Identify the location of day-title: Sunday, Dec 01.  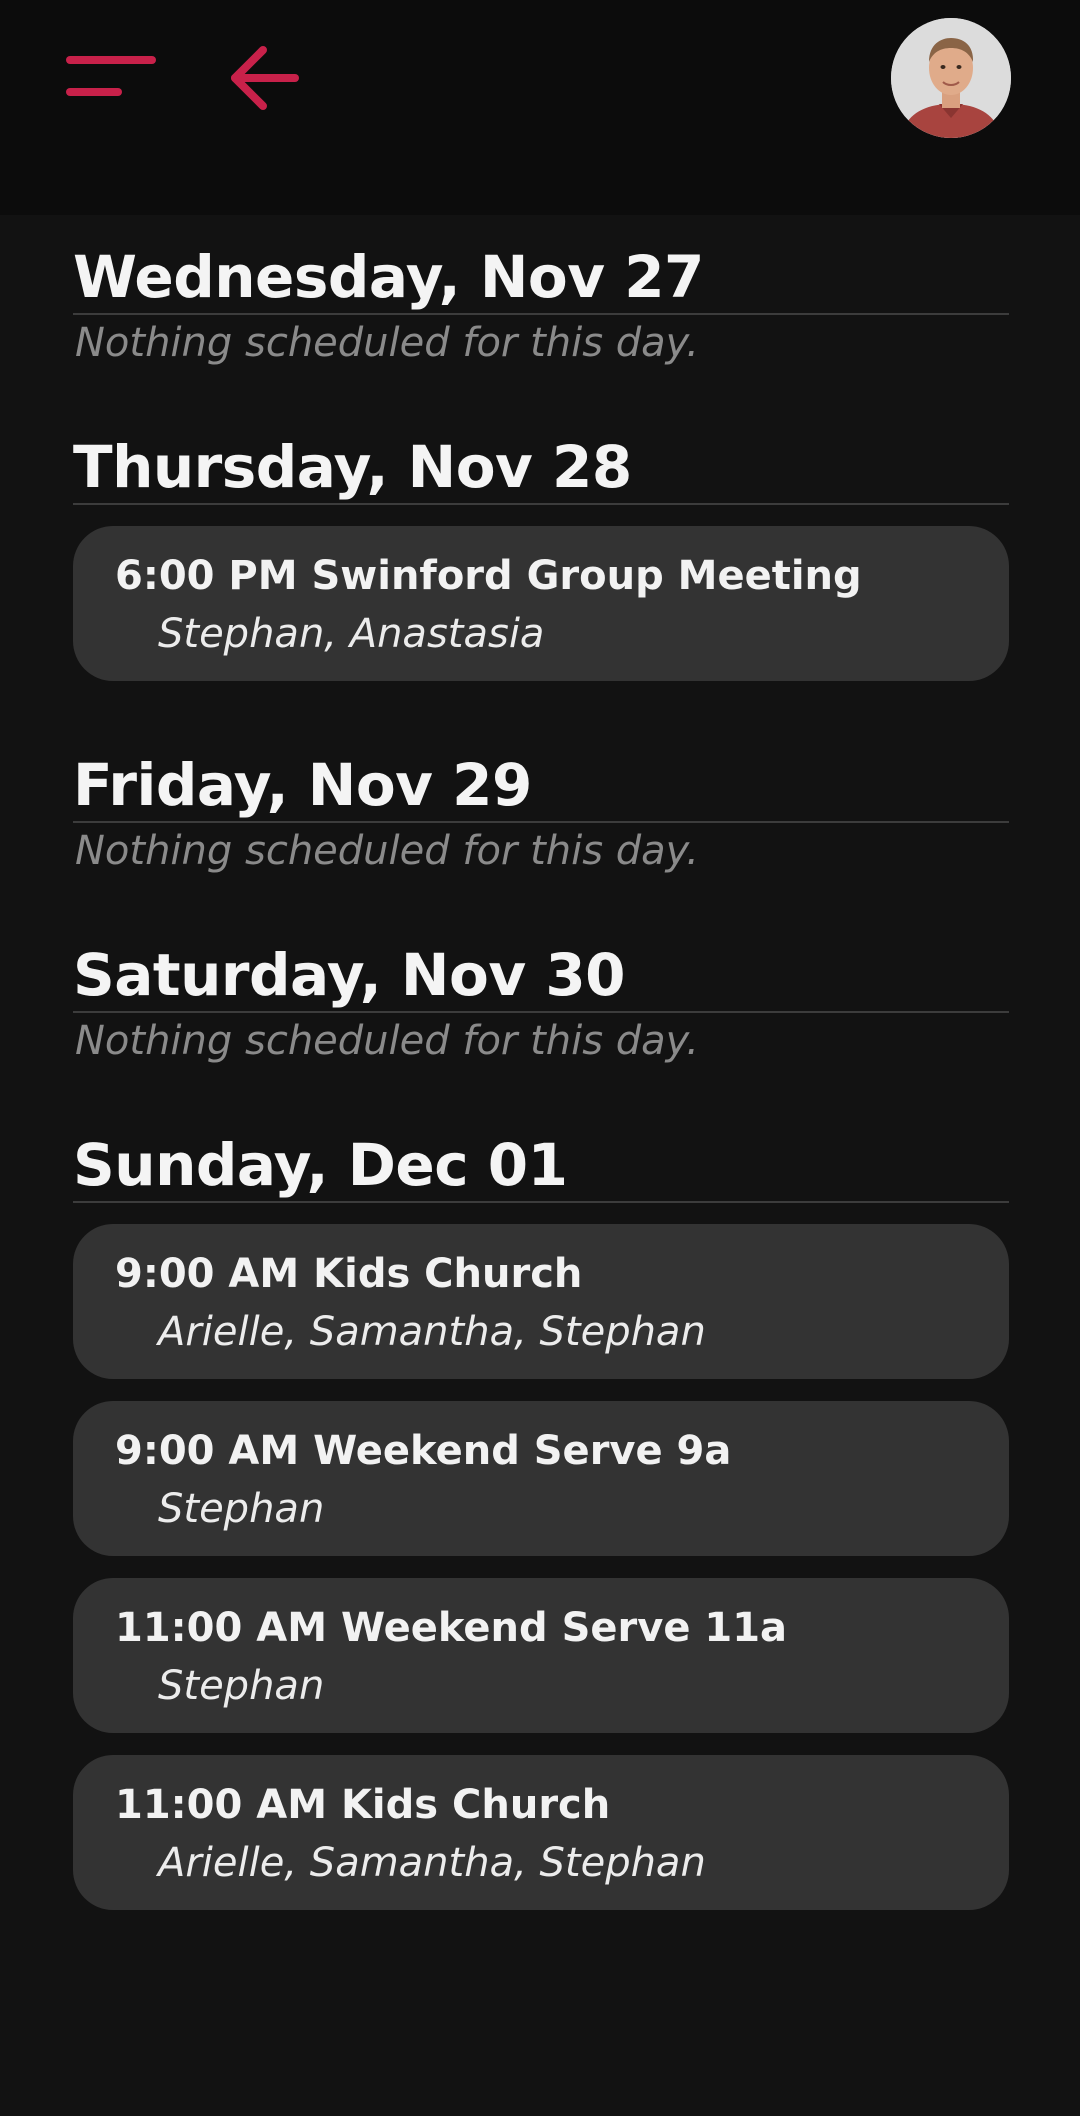
(320, 1165).